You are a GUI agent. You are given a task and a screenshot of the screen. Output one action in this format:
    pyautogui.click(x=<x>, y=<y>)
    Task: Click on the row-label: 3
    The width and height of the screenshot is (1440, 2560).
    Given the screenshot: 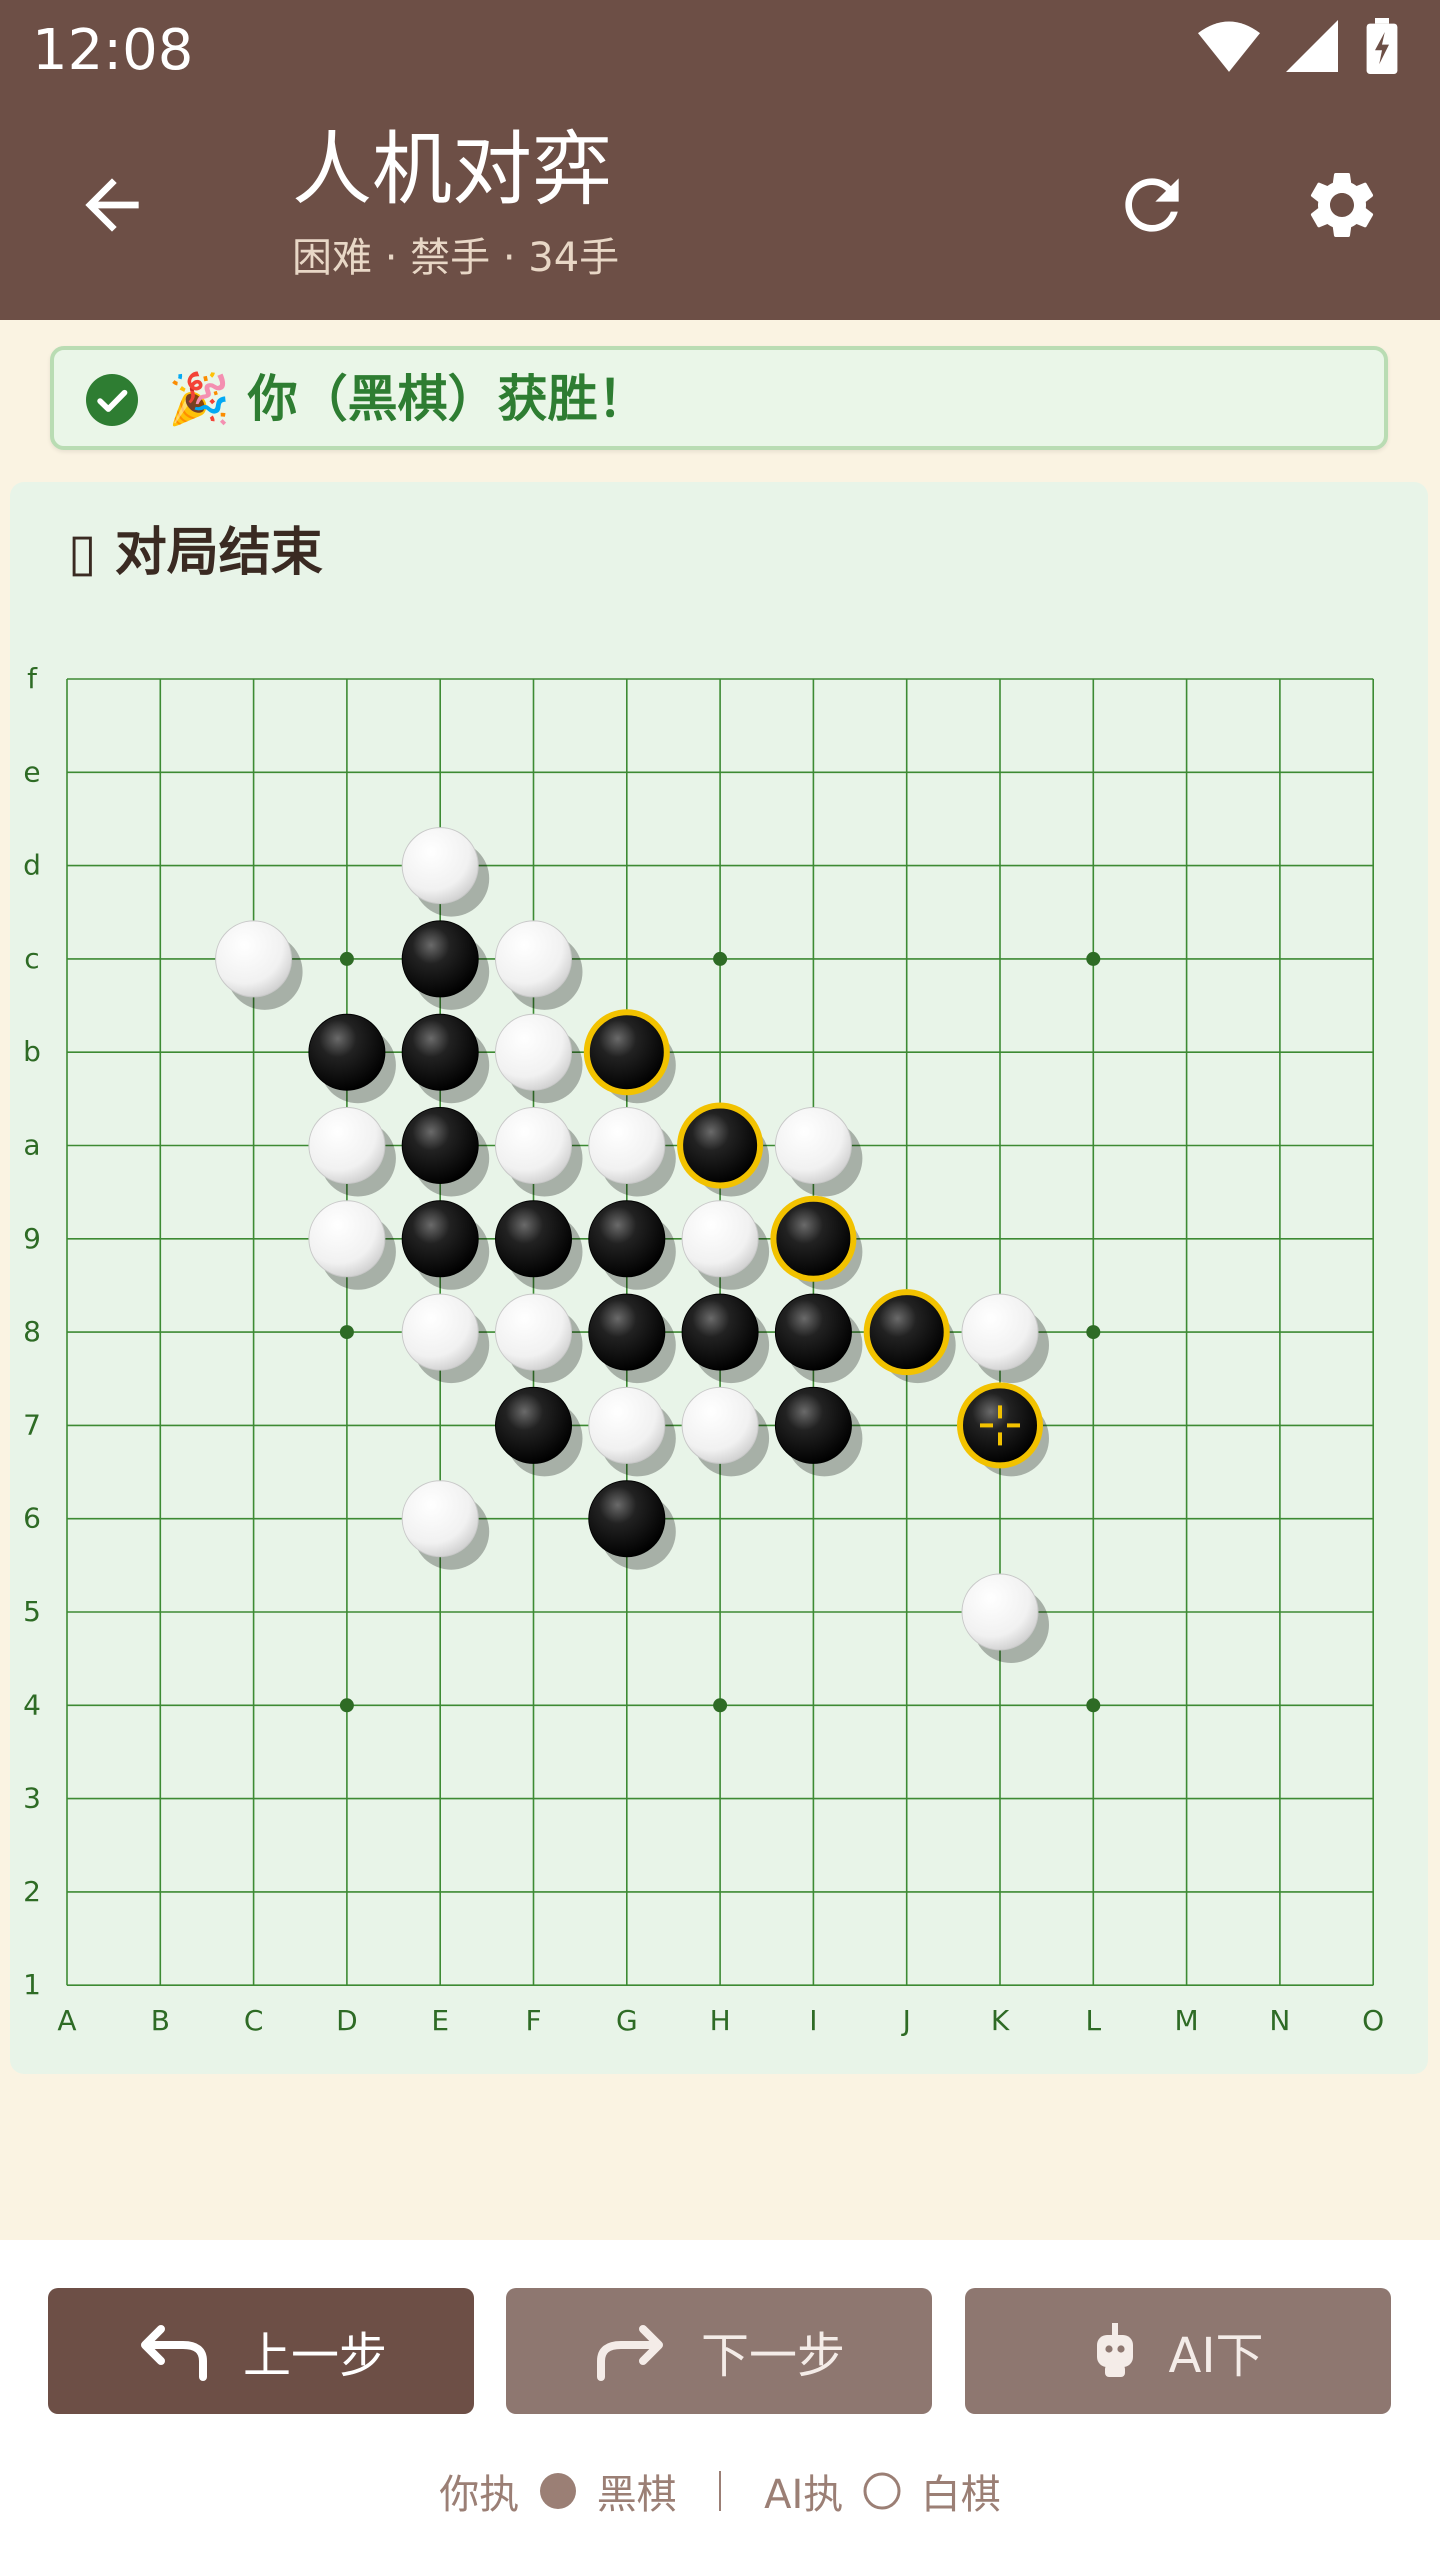 What is the action you would take?
    pyautogui.click(x=32, y=1798)
    